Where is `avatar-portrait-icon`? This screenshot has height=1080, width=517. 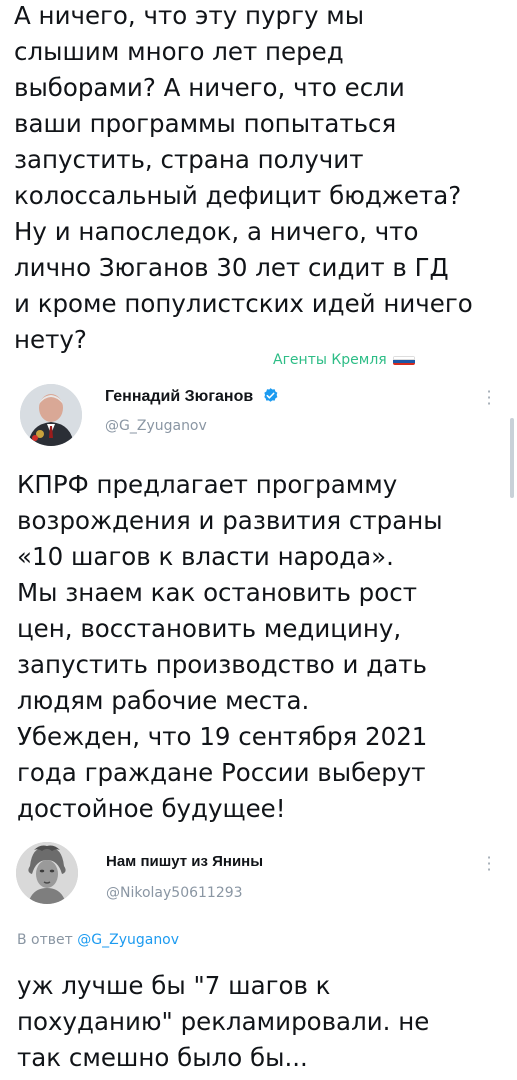
avatar-portrait-icon is located at coordinates (51, 415).